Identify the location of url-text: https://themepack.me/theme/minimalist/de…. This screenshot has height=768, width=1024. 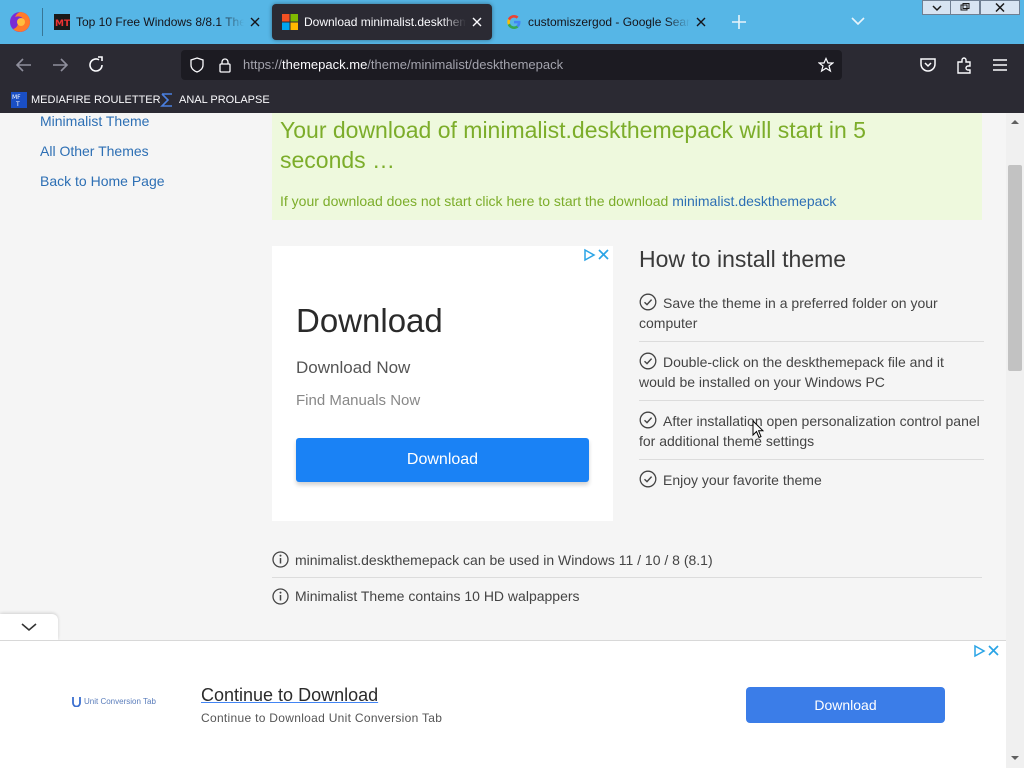
(403, 64).